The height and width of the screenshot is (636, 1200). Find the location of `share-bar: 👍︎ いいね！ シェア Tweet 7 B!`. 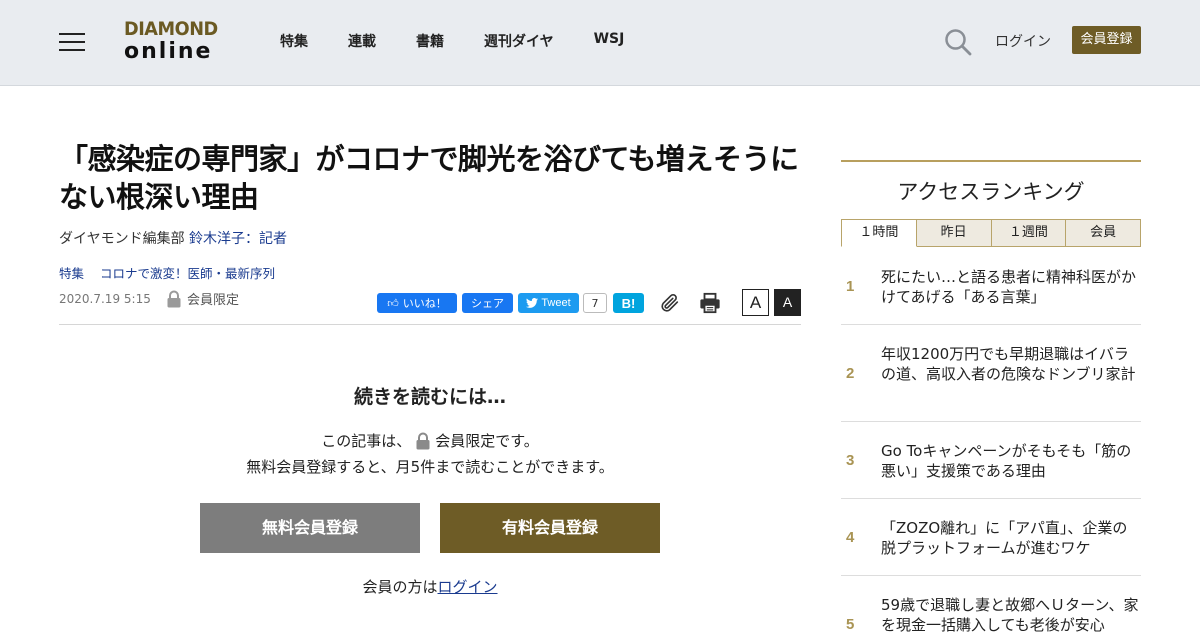

share-bar: 👍︎ いいね！ シェア Tweet 7 B! is located at coordinates (510, 303).